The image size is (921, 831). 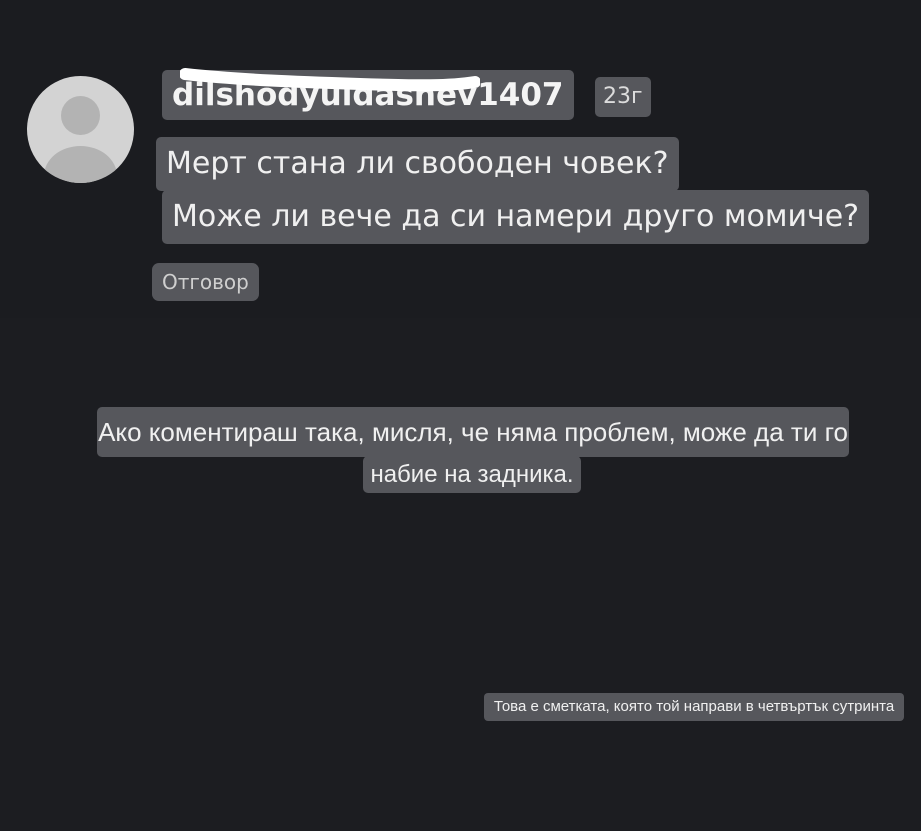 What do you see at coordinates (472, 474) in the screenshot?
I see `caption-line-2: набие на задника.` at bounding box center [472, 474].